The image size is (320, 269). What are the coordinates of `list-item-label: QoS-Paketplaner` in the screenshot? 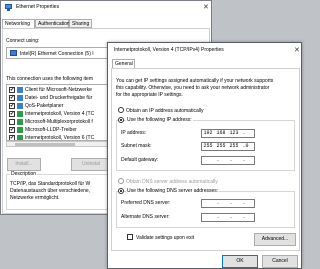 It's located at (44, 106).